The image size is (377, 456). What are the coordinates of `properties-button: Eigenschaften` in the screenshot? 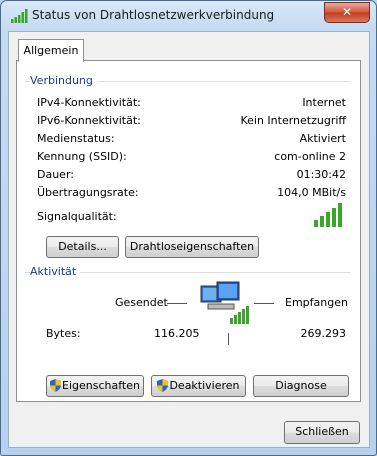 It's located at (95, 386).